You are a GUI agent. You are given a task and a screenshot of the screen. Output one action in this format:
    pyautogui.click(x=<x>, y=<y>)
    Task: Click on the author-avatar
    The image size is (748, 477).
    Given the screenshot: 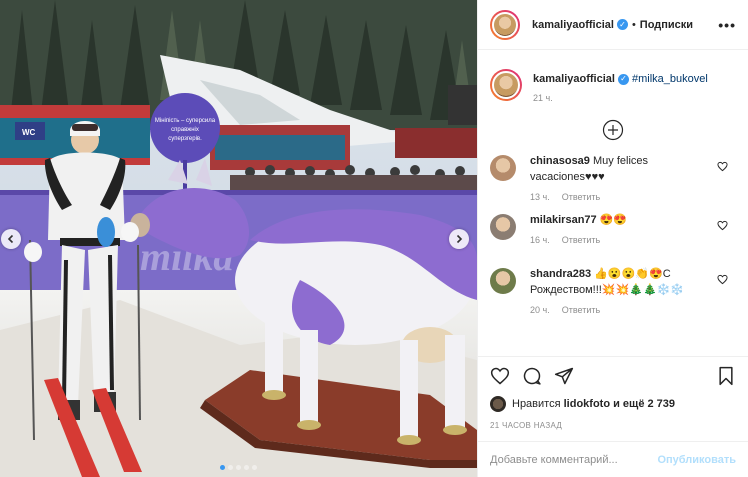 What is the action you would take?
    pyautogui.click(x=505, y=24)
    